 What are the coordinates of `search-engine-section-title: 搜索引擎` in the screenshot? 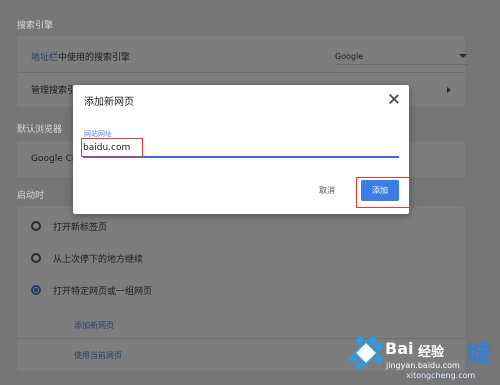 It's located at (35, 26).